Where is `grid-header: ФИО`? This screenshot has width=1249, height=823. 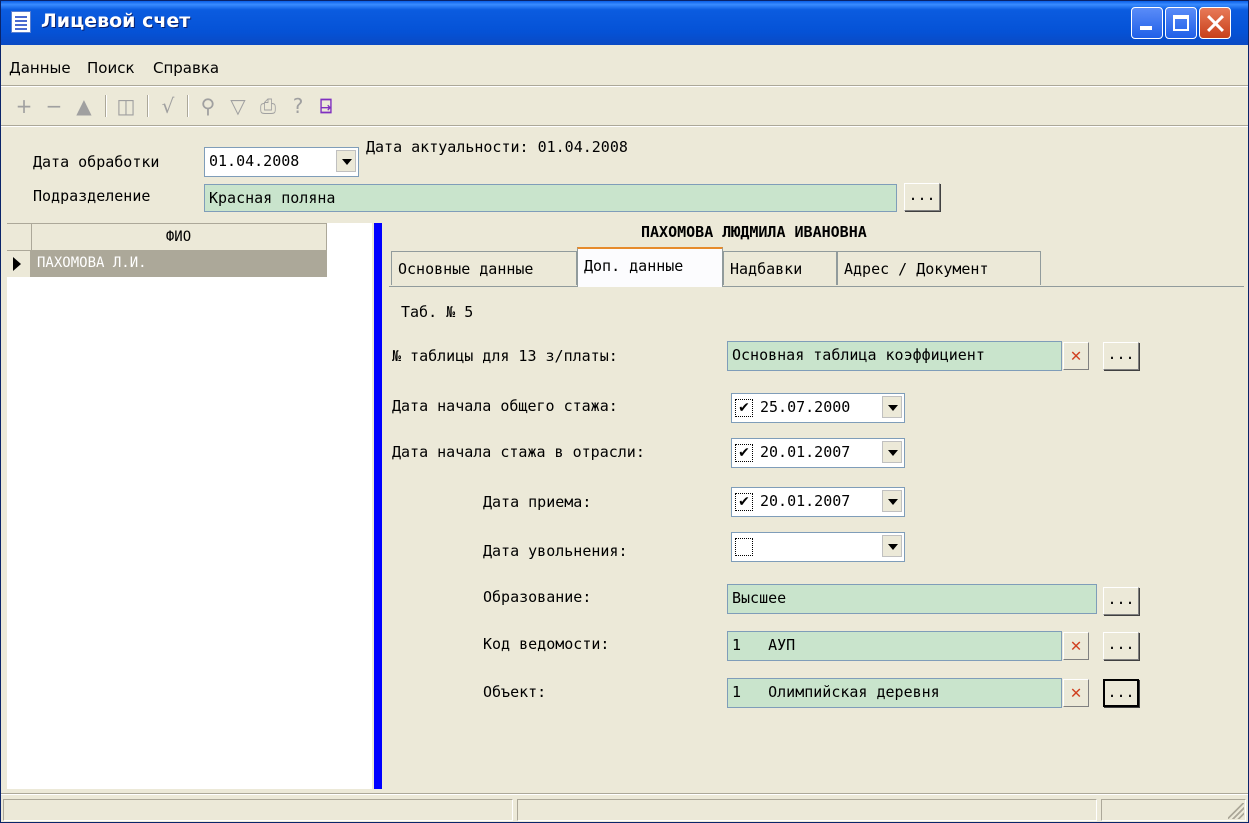 grid-header: ФИО is located at coordinates (167, 237).